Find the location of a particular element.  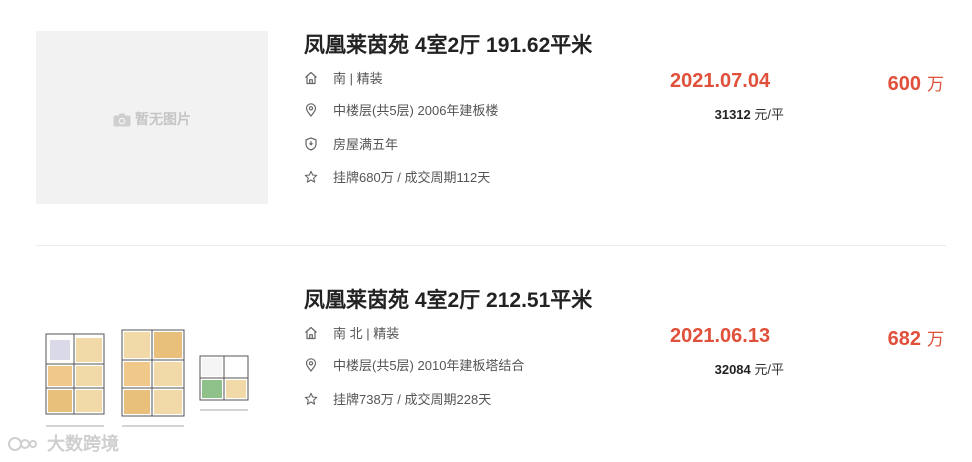

unit-price: 32084 元/平 is located at coordinates (737, 368).